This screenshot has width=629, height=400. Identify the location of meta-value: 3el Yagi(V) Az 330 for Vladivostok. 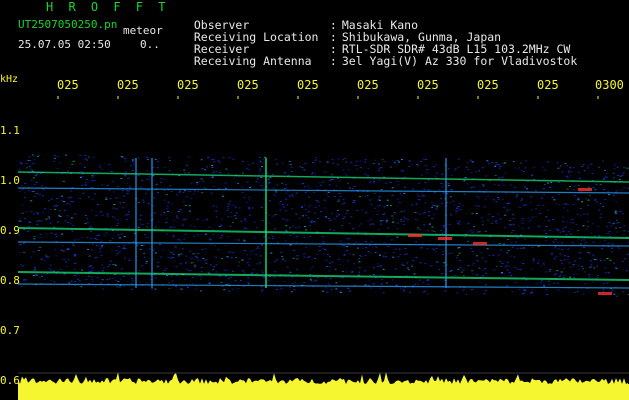
(459, 61).